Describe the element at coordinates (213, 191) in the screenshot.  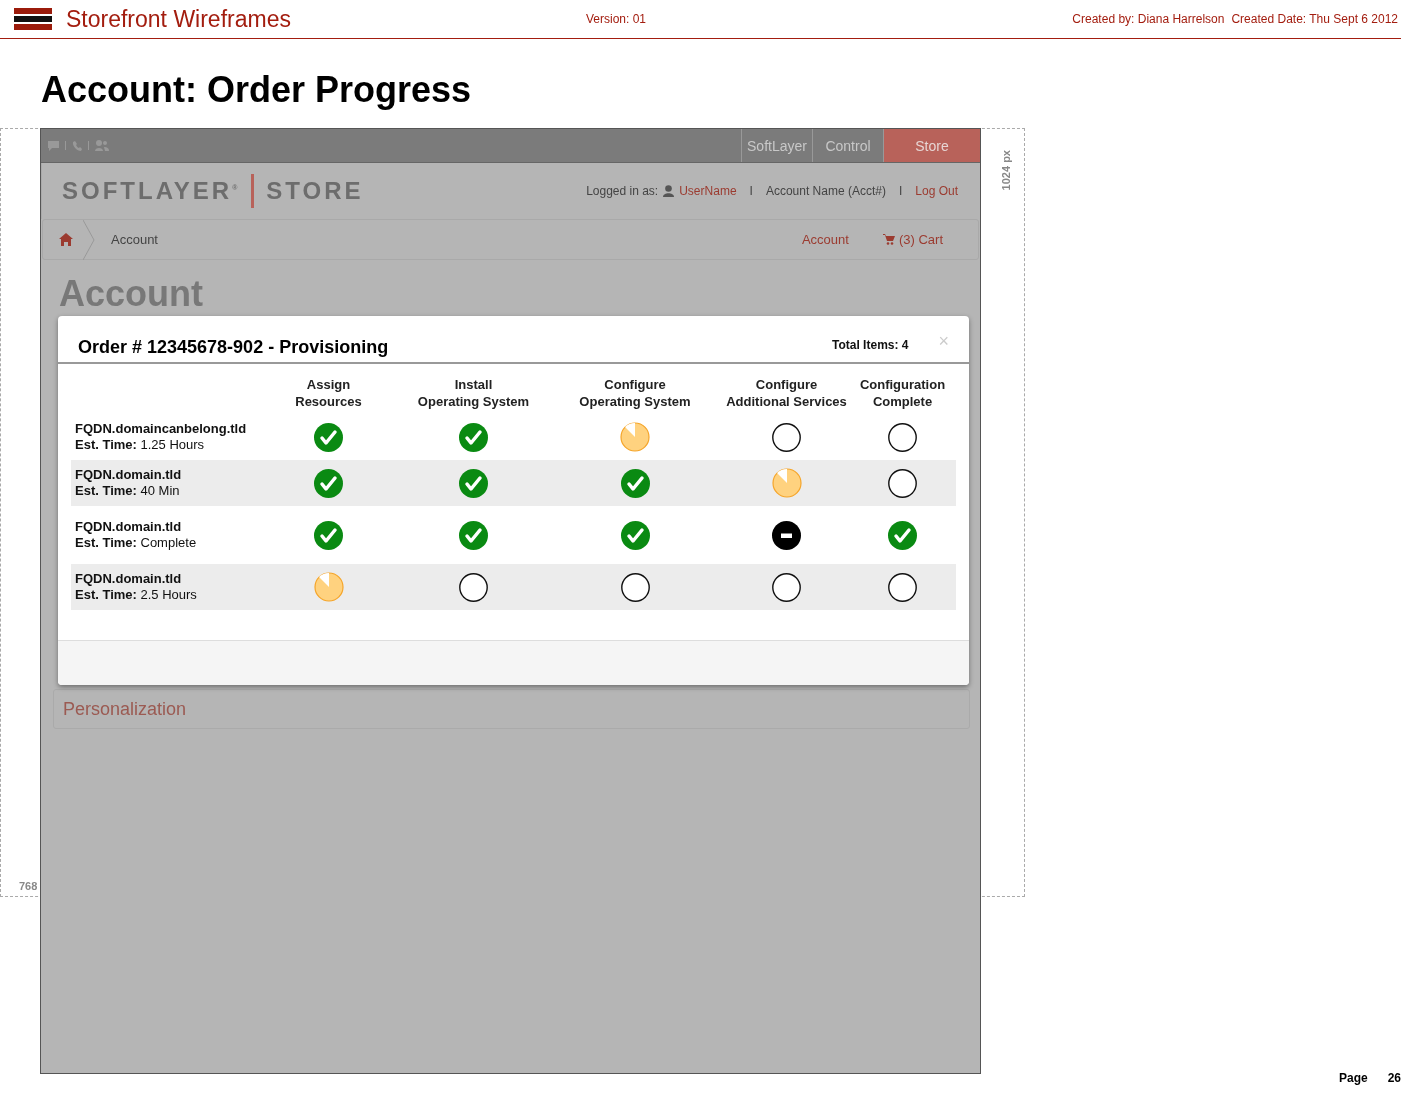
I see `store-logo: SOFTLAYER$^{®}$ STORE` at that location.